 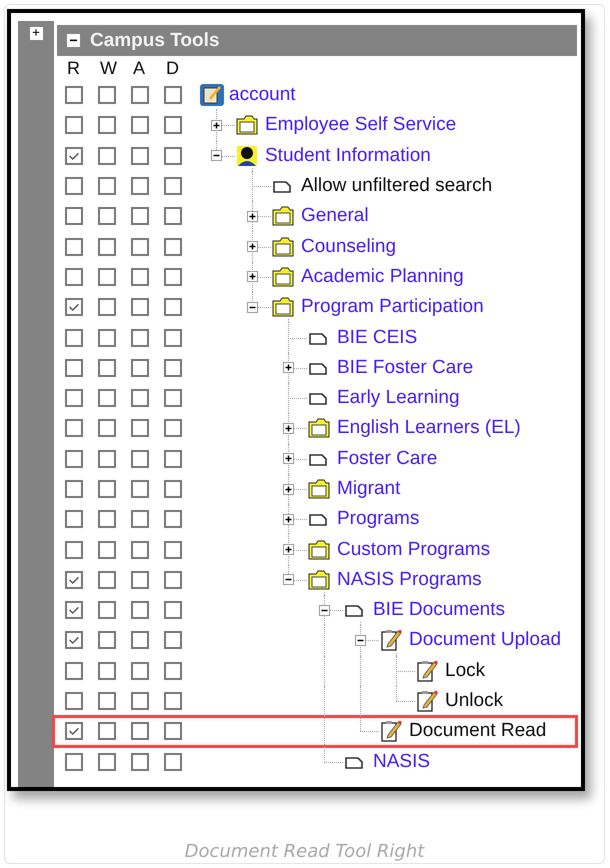 What do you see at coordinates (474, 701) in the screenshot?
I see `tool-label: Unlock` at bounding box center [474, 701].